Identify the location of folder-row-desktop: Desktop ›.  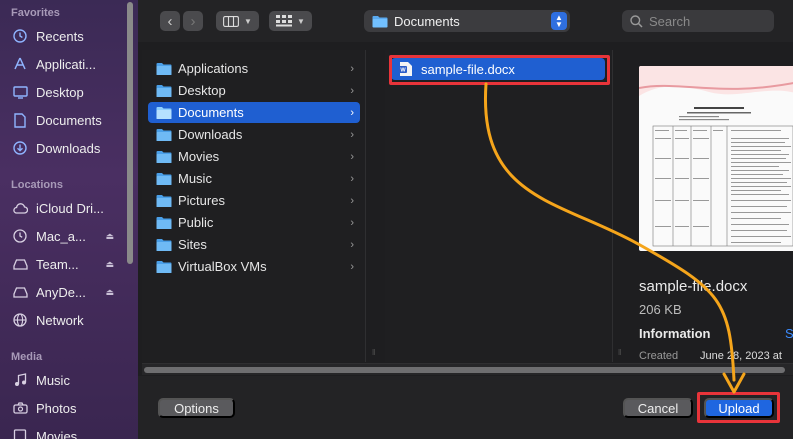
(254, 90).